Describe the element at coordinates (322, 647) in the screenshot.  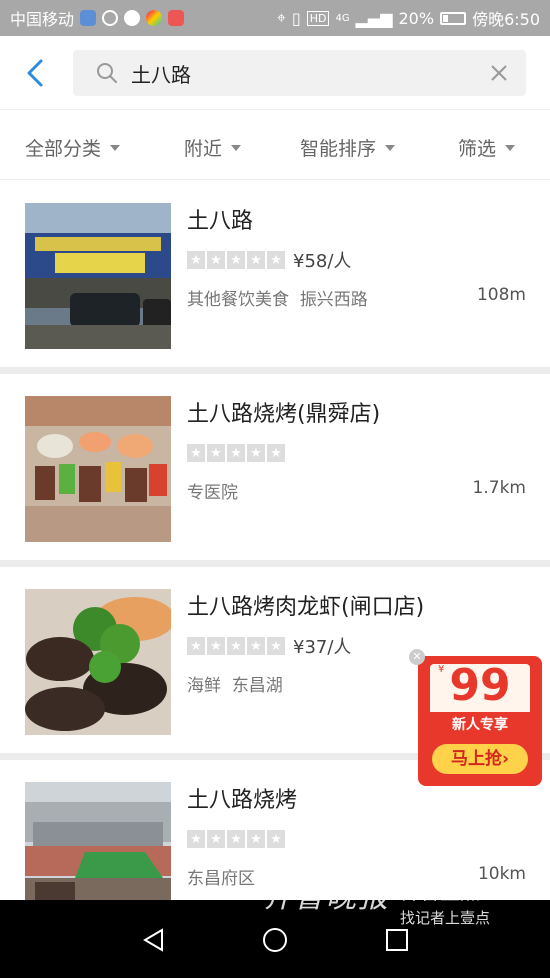
I see `price-per-person: ¥37/人` at that location.